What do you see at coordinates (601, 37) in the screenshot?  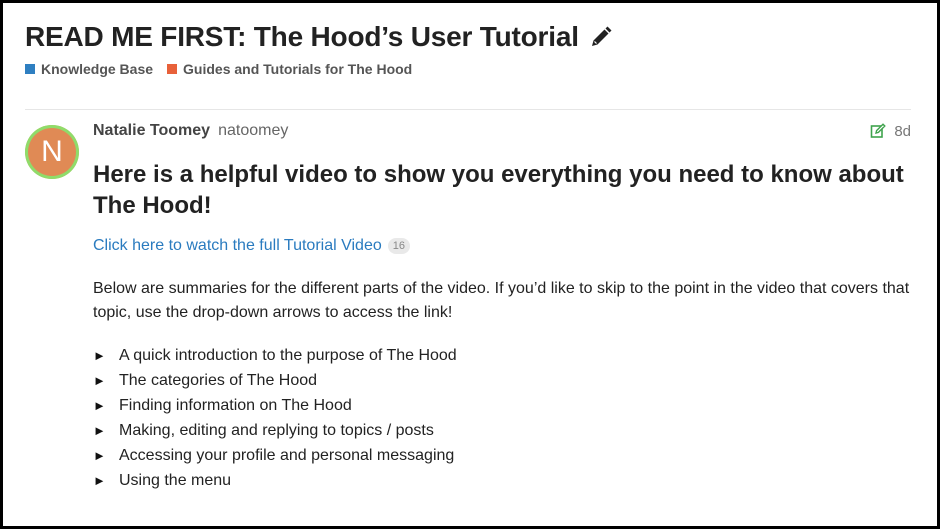 I see `pencil-icon` at bounding box center [601, 37].